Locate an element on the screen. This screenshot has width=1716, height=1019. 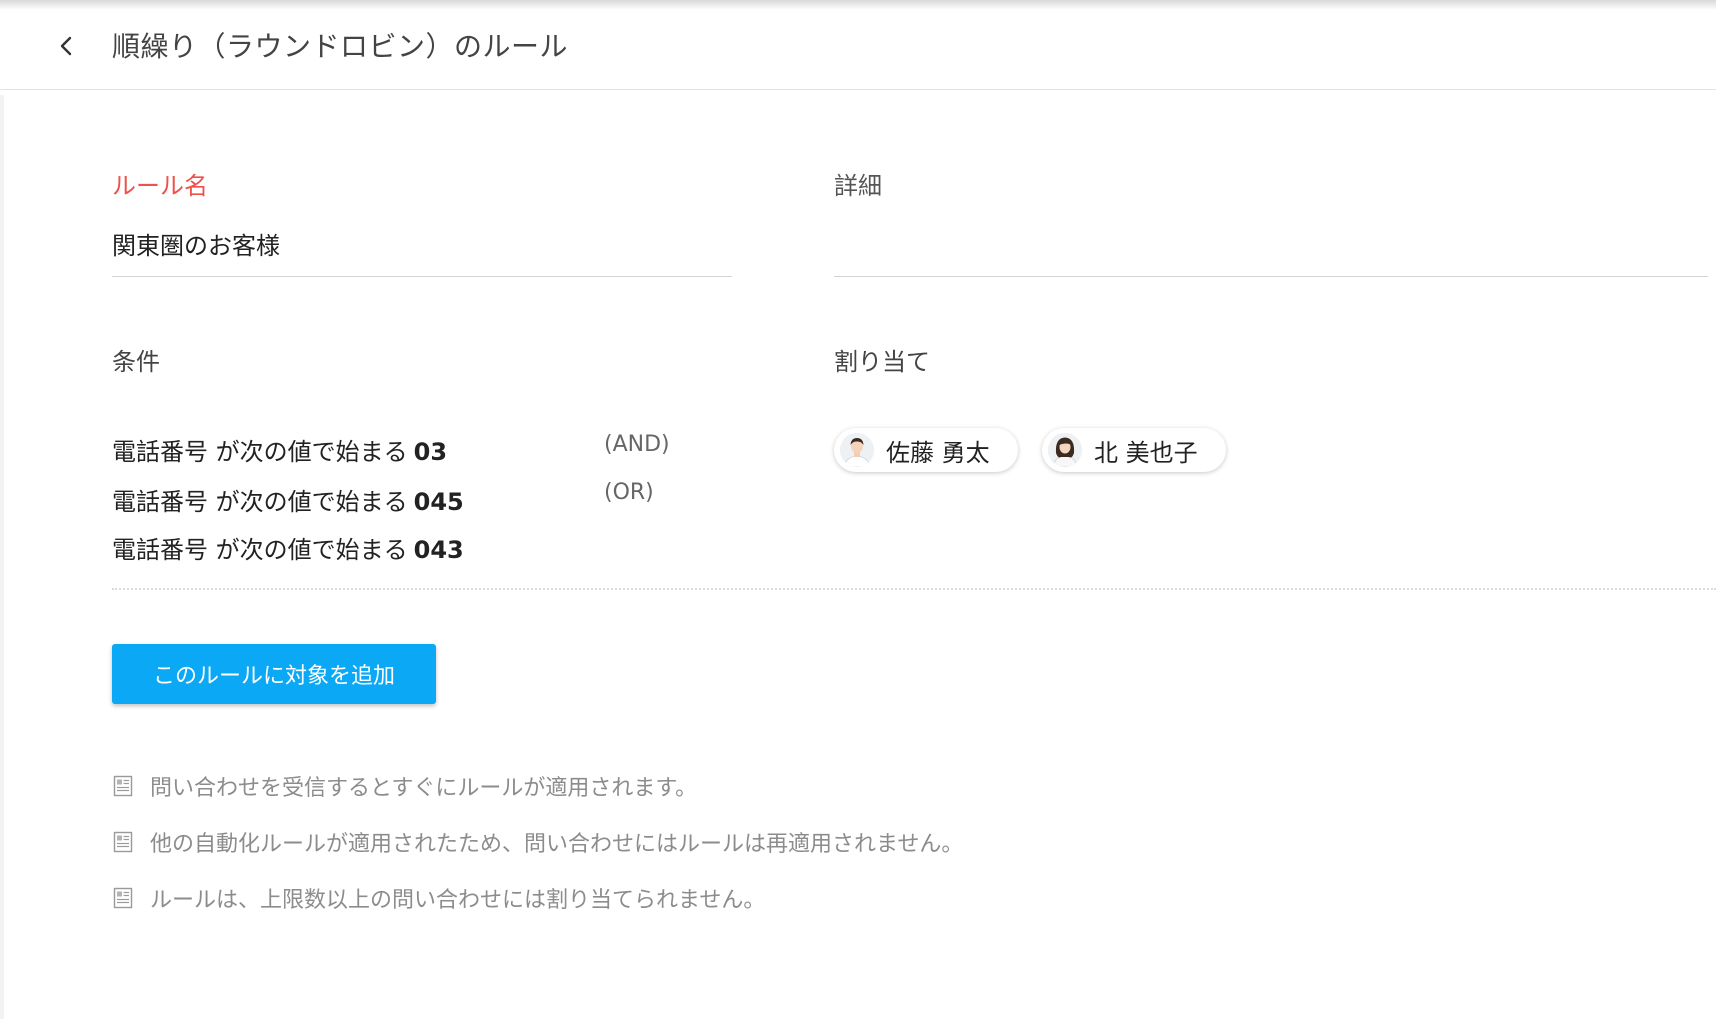
section-divider is located at coordinates (914, 589).